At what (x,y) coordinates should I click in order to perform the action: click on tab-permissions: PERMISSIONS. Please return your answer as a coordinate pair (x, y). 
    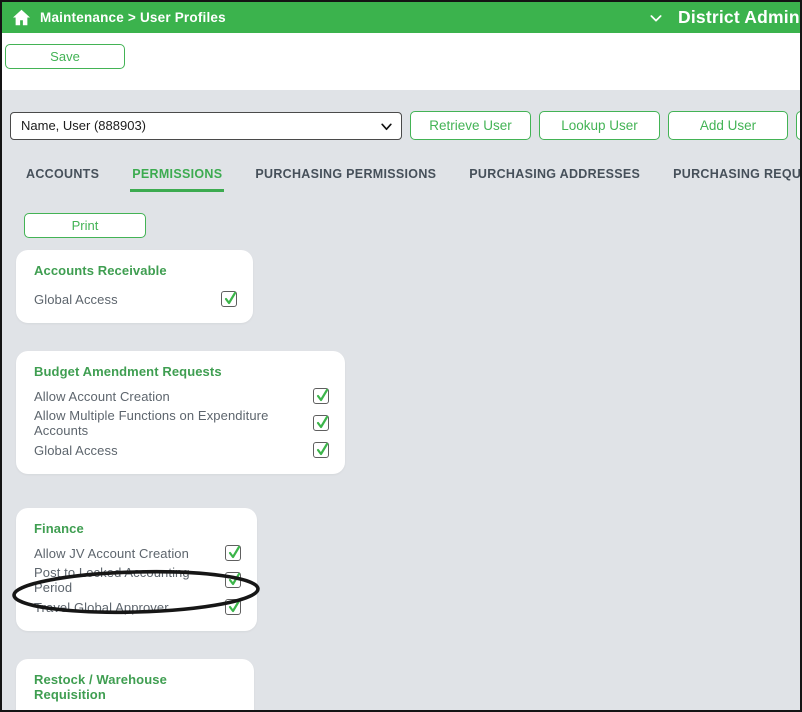
    Looking at the image, I should click on (177, 179).